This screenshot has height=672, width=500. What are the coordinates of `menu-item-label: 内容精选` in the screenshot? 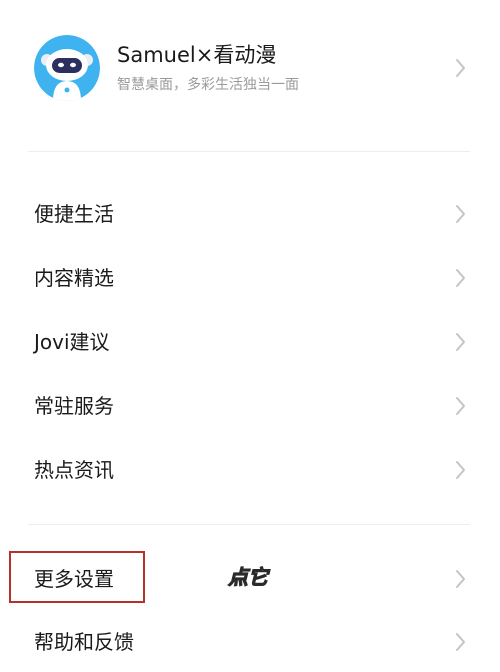 It's located at (74, 278).